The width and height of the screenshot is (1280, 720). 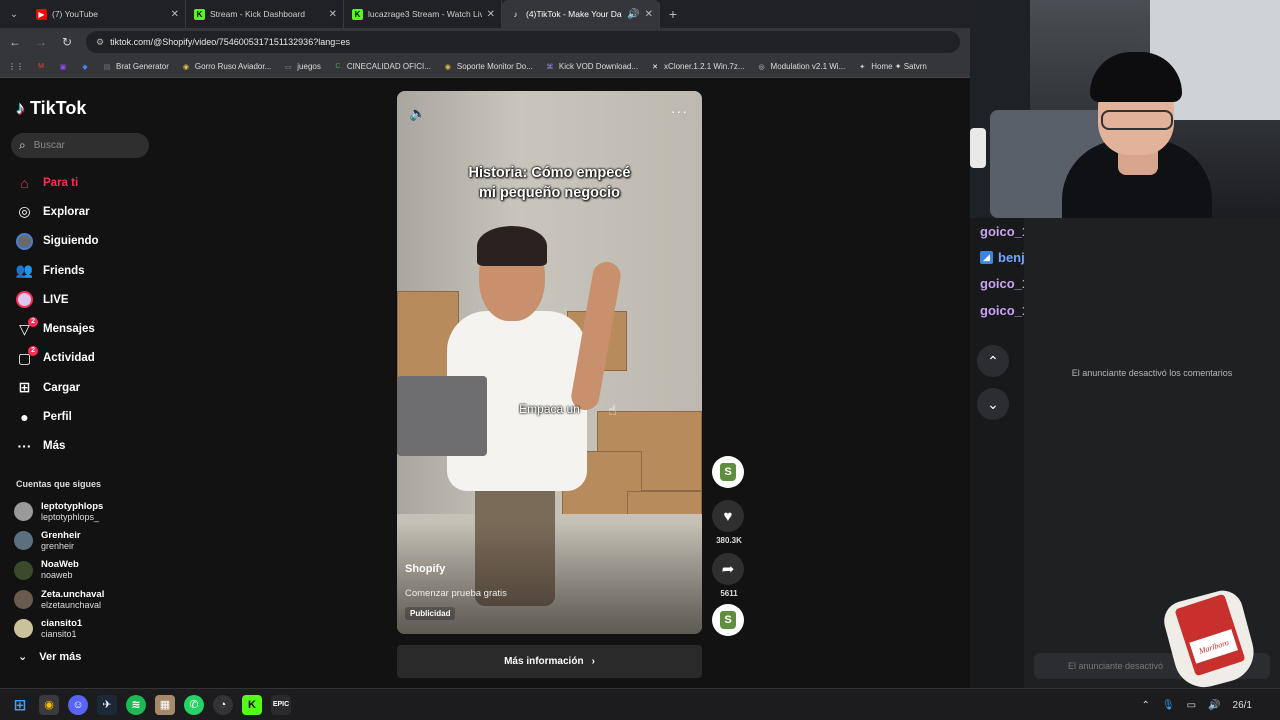 What do you see at coordinates (165, 704) in the screenshot?
I see `app-icon: ▦` at bounding box center [165, 704].